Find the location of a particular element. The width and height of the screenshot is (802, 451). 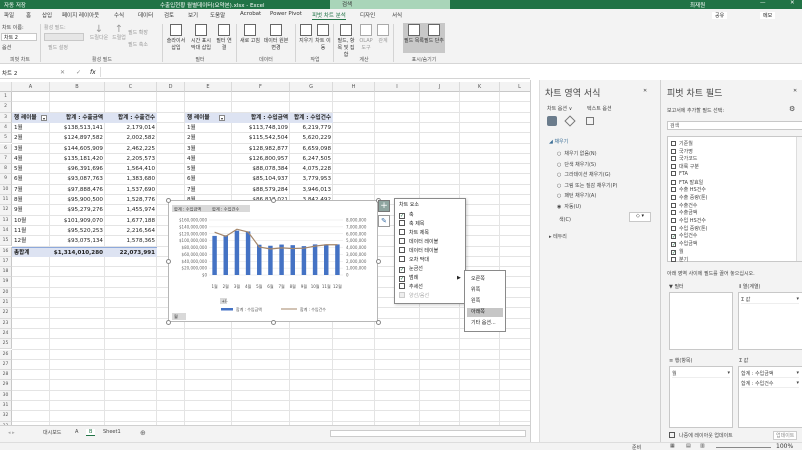

pivot-cell: 1,677,188 is located at coordinates (131, 221).